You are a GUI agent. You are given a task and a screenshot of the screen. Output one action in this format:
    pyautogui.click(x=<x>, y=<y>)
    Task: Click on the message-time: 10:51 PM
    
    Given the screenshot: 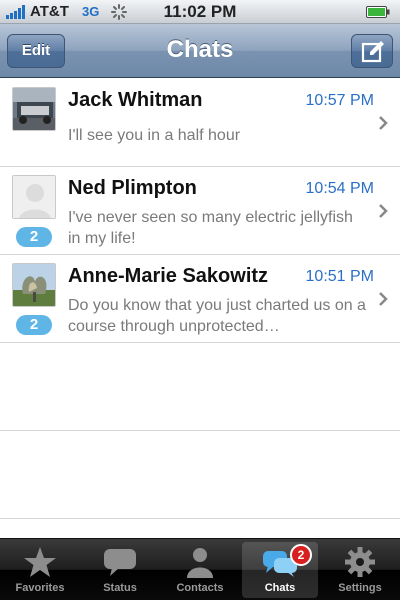 What is the action you would take?
    pyautogui.click(x=339, y=276)
    